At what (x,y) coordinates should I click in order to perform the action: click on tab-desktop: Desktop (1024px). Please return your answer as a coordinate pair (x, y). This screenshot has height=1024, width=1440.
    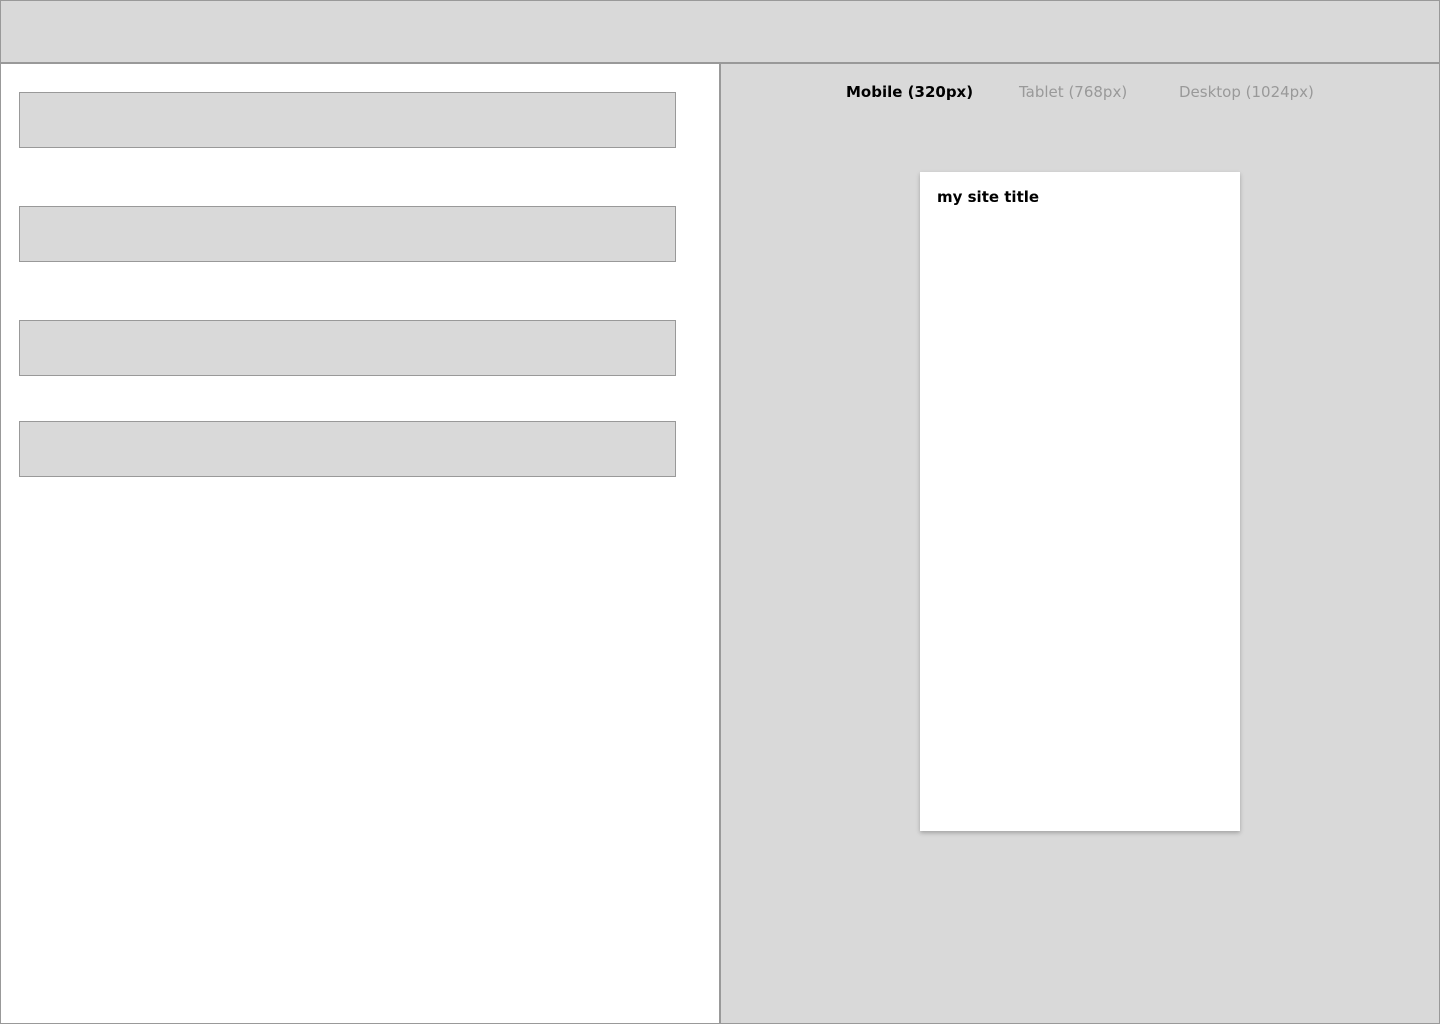
    Looking at the image, I should click on (1246, 92).